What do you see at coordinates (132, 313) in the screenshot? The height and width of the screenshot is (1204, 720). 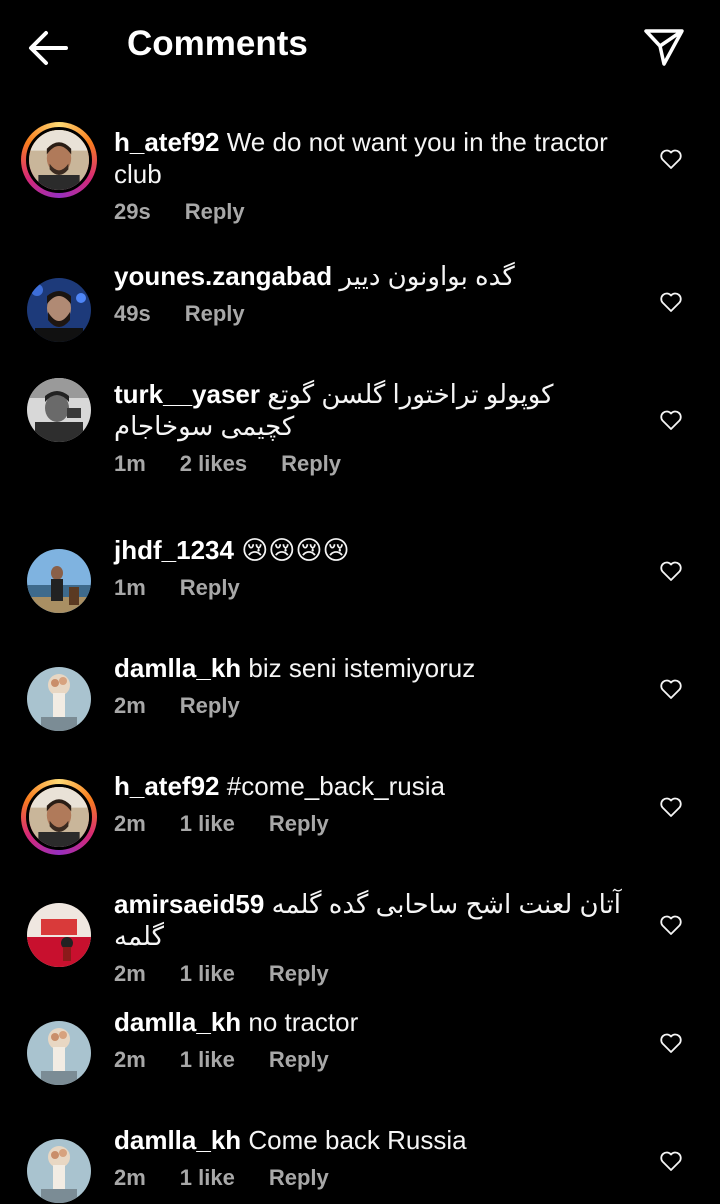 I see `comment-time: 49s` at bounding box center [132, 313].